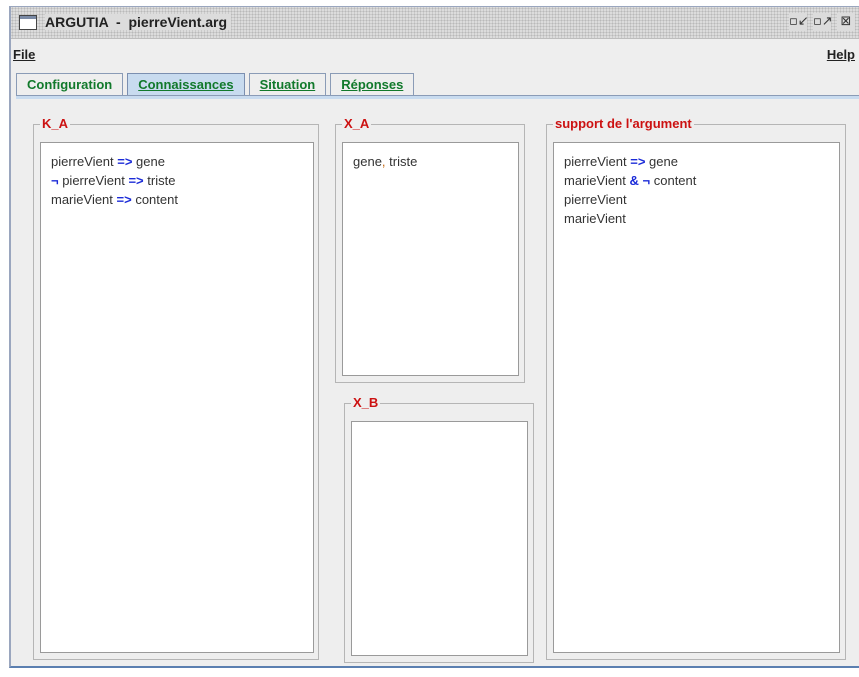 This screenshot has width=859, height=677. What do you see at coordinates (182, 199) in the screenshot?
I see `text-line: marieVient => content` at bounding box center [182, 199].